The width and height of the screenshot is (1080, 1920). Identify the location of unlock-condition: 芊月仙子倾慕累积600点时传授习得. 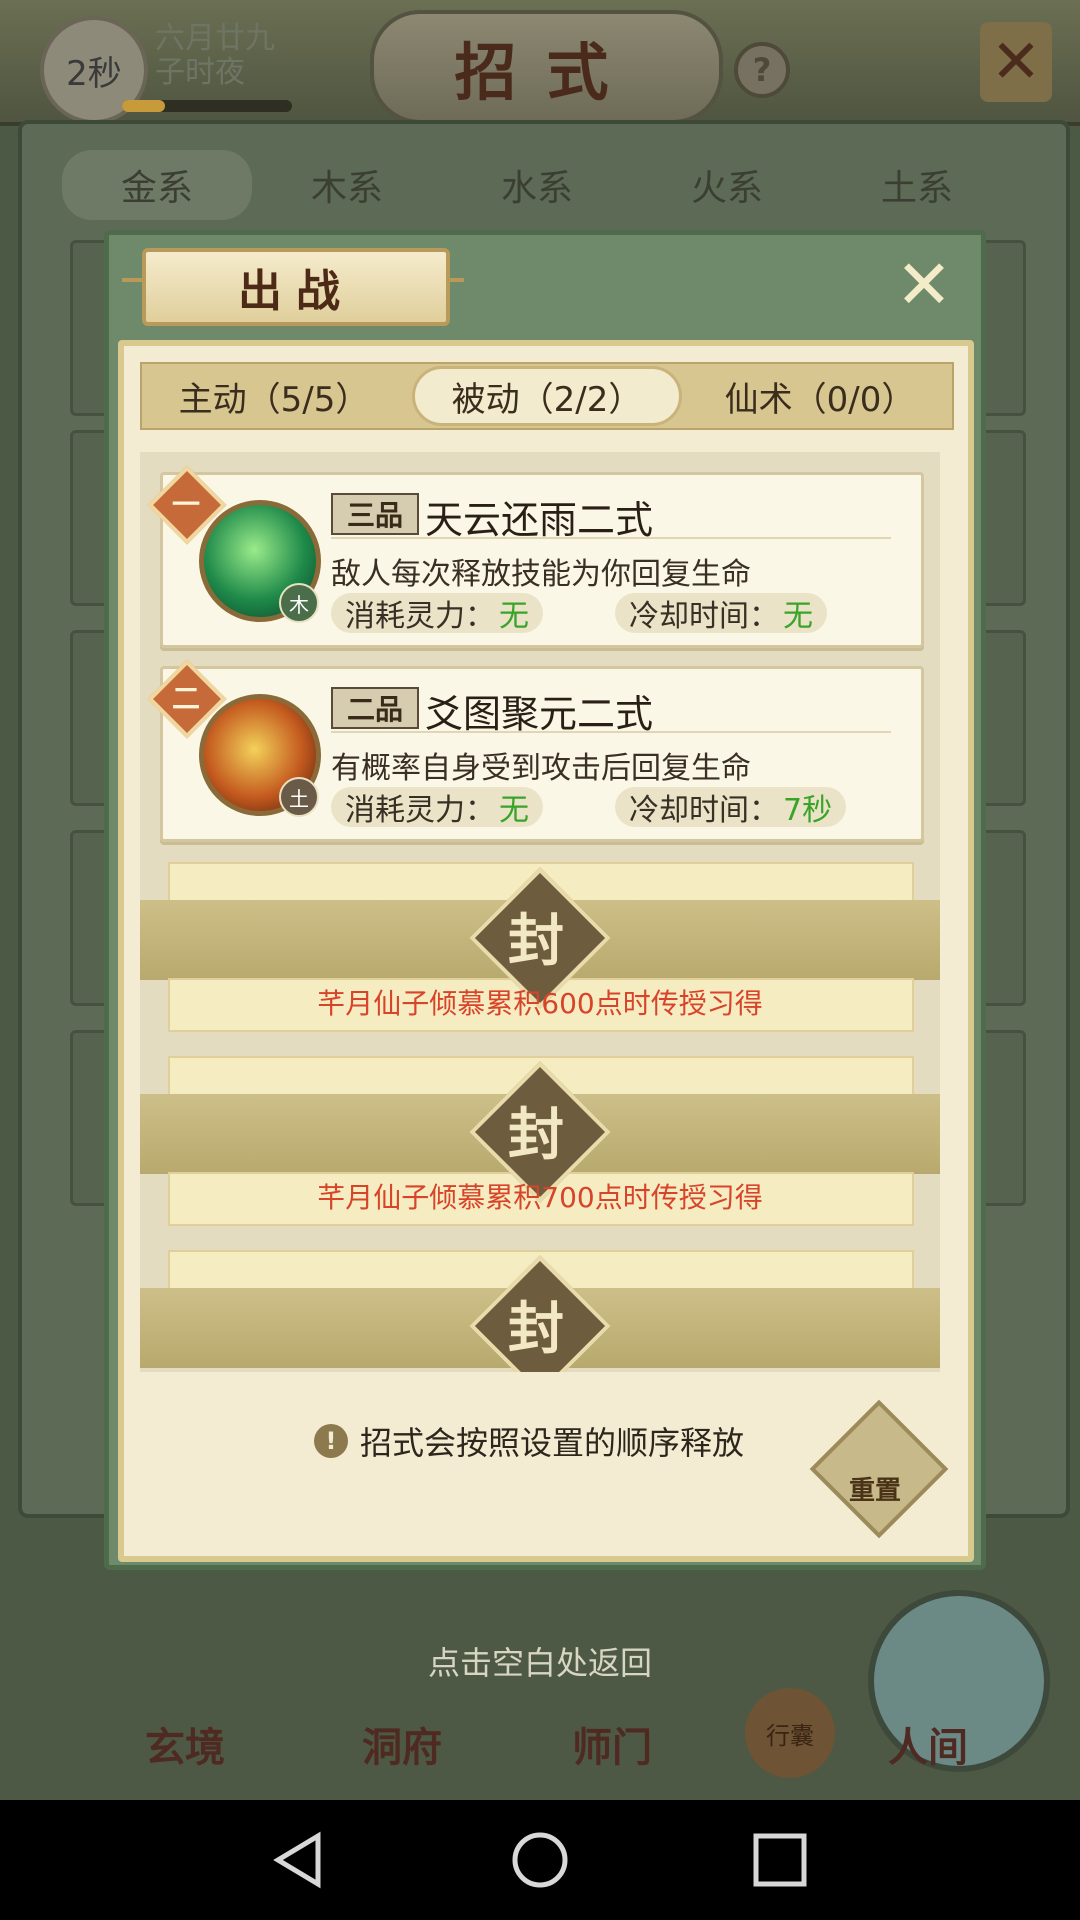
(540, 1003).